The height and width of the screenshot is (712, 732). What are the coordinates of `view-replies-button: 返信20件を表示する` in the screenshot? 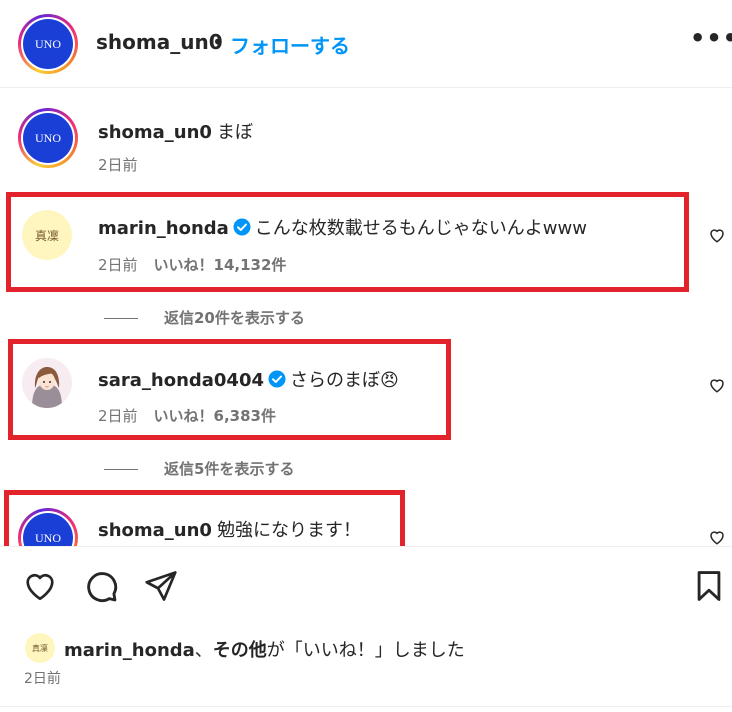 It's located at (204, 317).